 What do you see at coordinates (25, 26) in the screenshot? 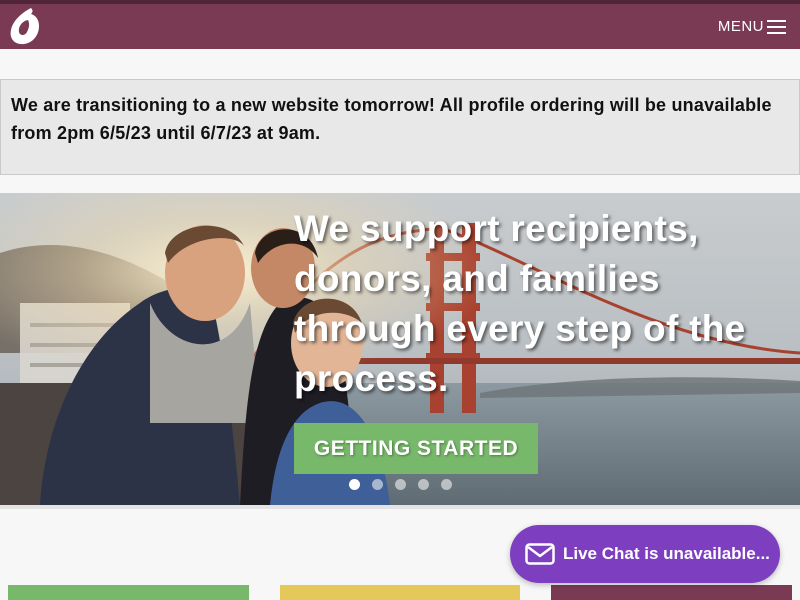
I see `brand-logo-icon` at bounding box center [25, 26].